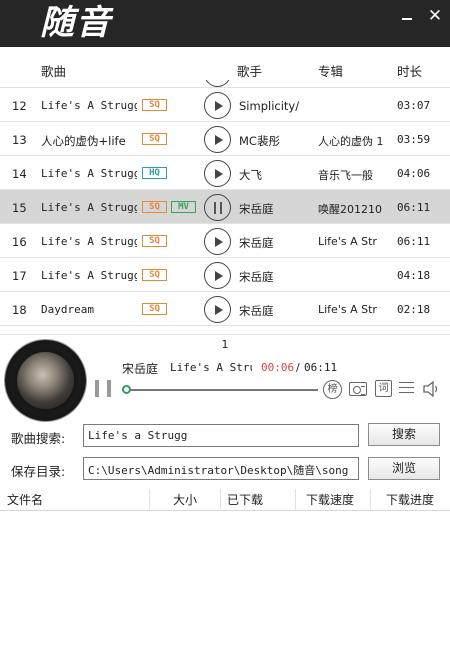  Describe the element at coordinates (19, 242) in the screenshot. I see `row-number: 16` at that location.